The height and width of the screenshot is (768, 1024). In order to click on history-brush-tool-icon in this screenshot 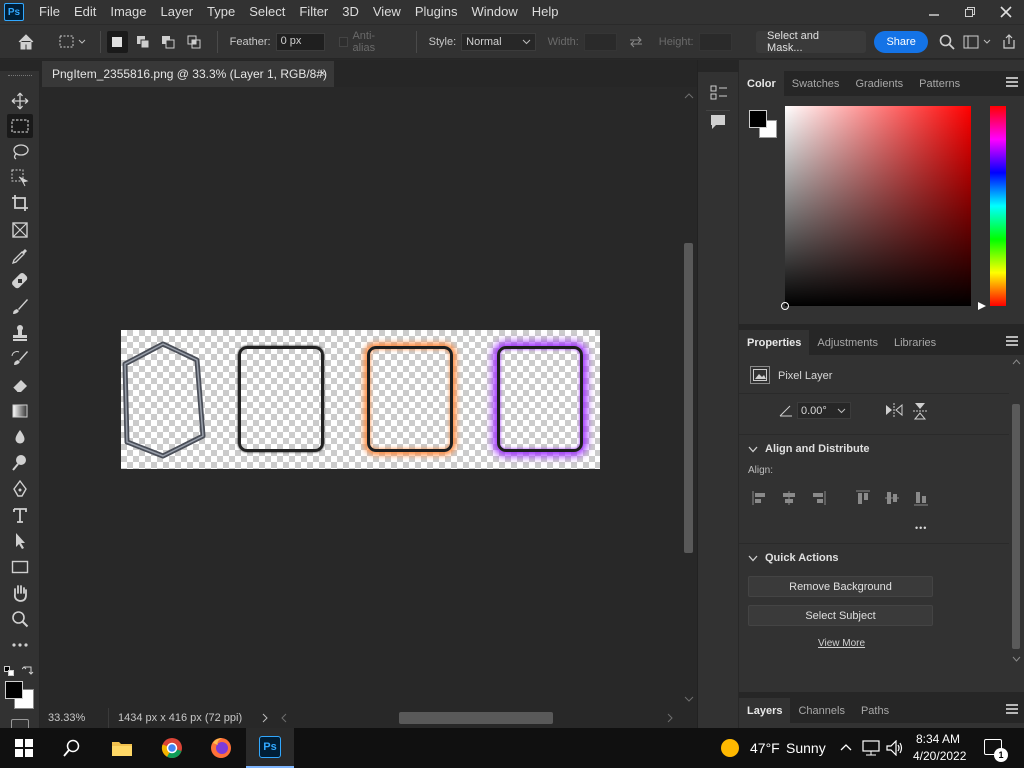, I will do `click(20, 359)`.